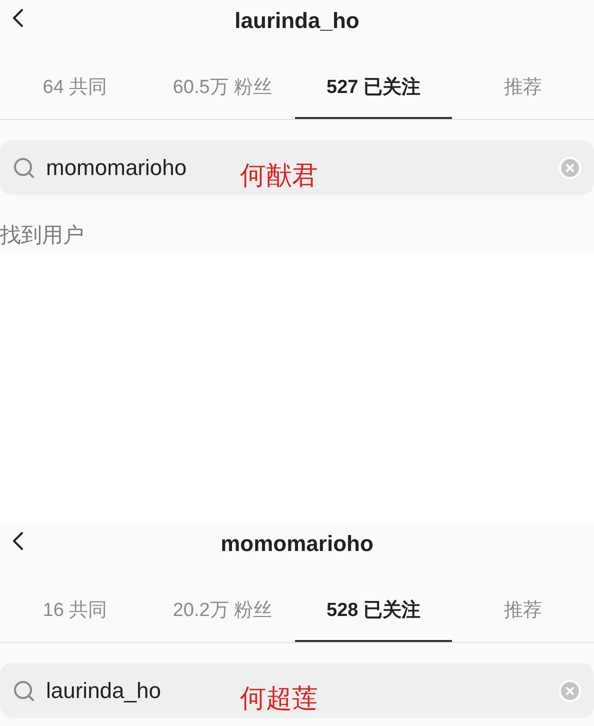 Image resolution: width=594 pixels, height=726 pixels. What do you see at coordinates (103, 691) in the screenshot?
I see `search-value: laurinda_ho` at bounding box center [103, 691].